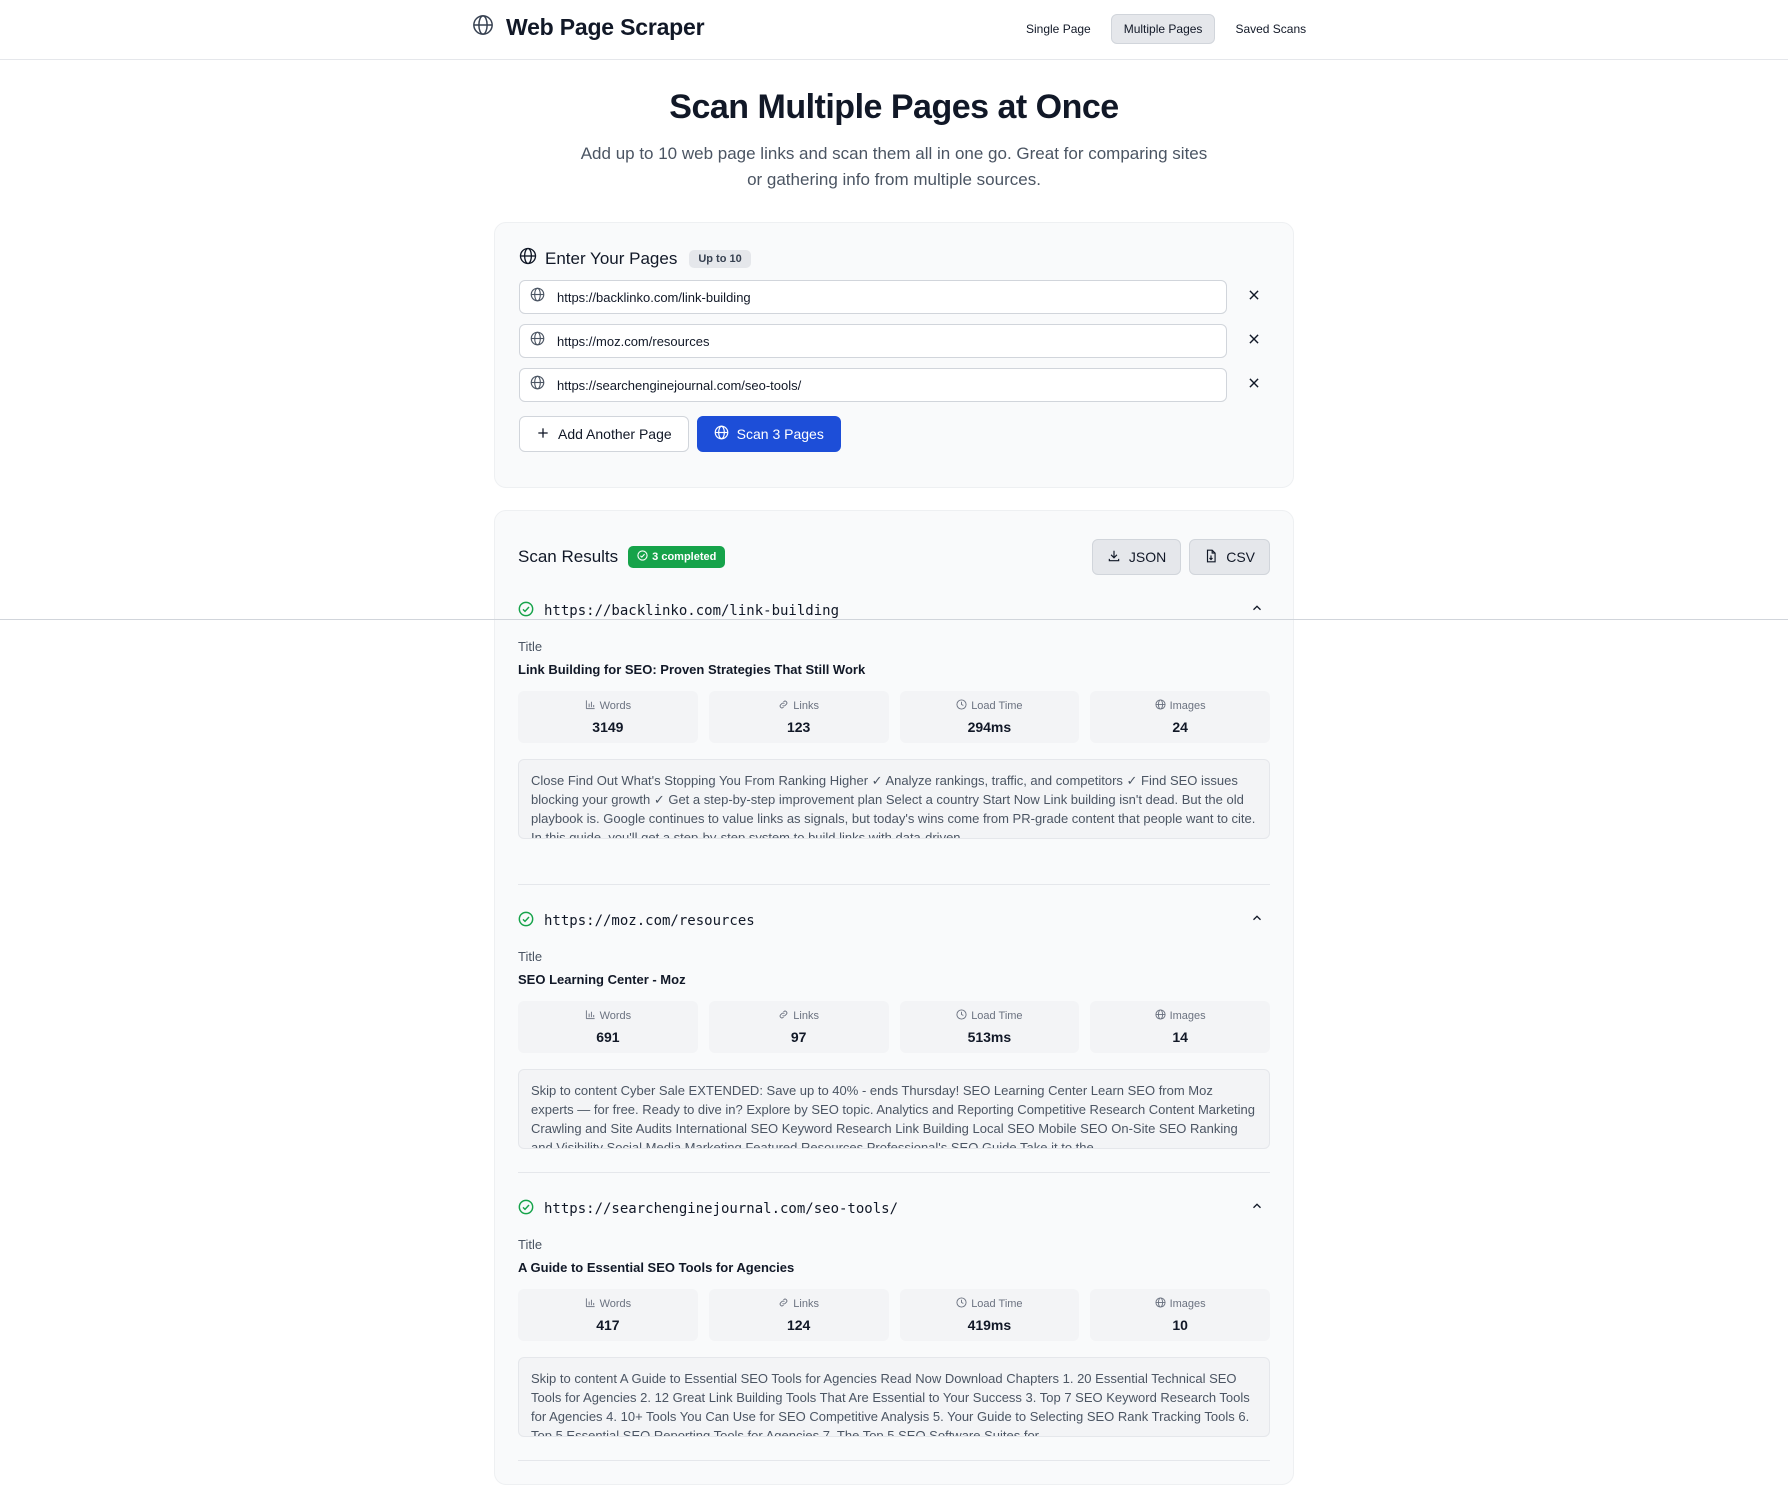 This screenshot has width=1788, height=1512. Describe the element at coordinates (608, 727) in the screenshot. I see `stat-words-value: 3149` at that location.